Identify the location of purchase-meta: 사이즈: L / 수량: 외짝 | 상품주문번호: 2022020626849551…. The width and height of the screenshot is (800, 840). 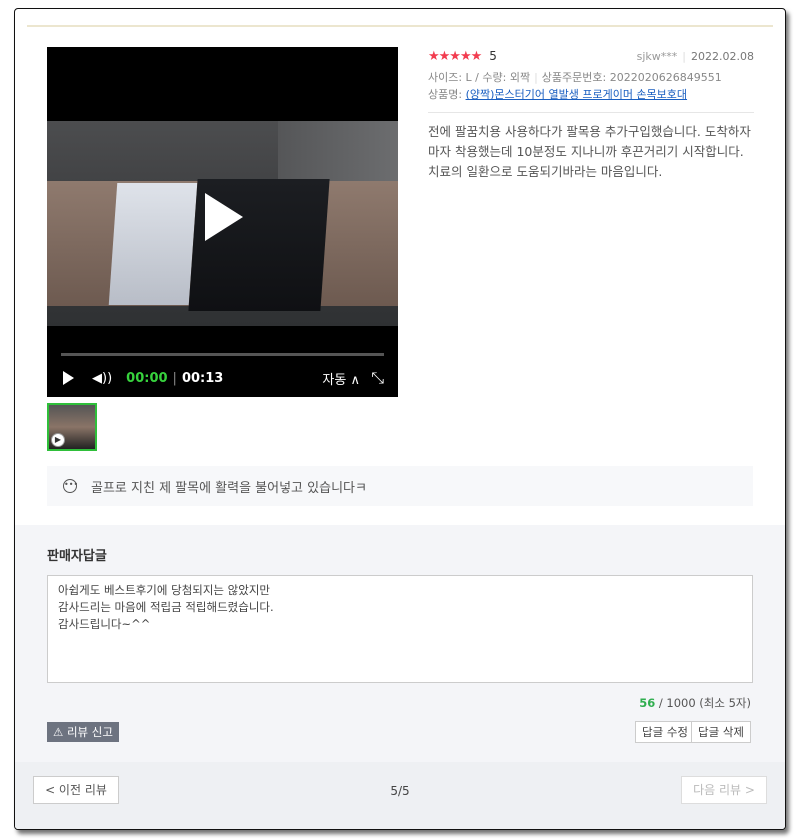
(575, 86).